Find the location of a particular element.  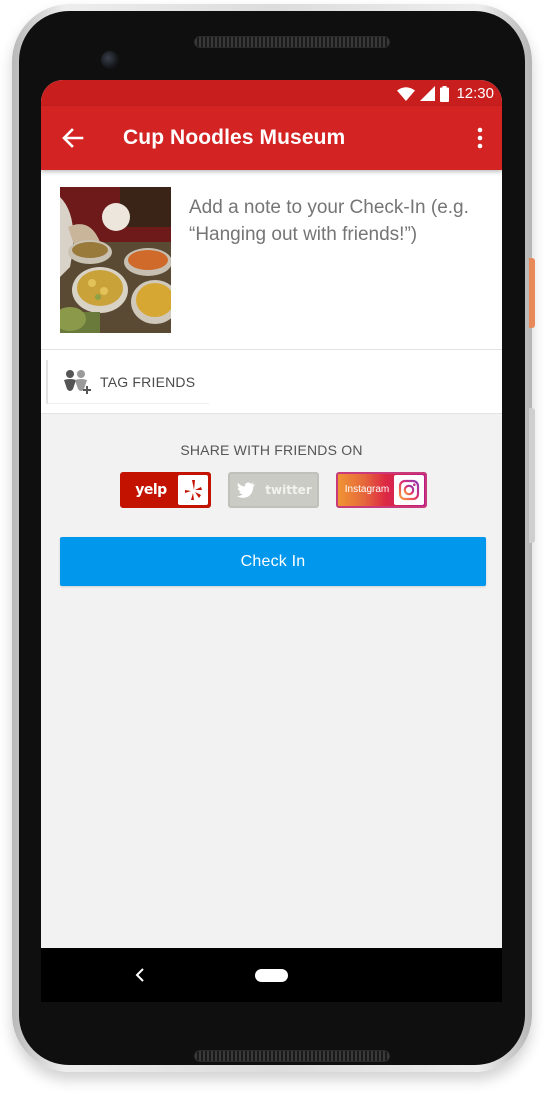

nav-back-icon is located at coordinates (141, 975).